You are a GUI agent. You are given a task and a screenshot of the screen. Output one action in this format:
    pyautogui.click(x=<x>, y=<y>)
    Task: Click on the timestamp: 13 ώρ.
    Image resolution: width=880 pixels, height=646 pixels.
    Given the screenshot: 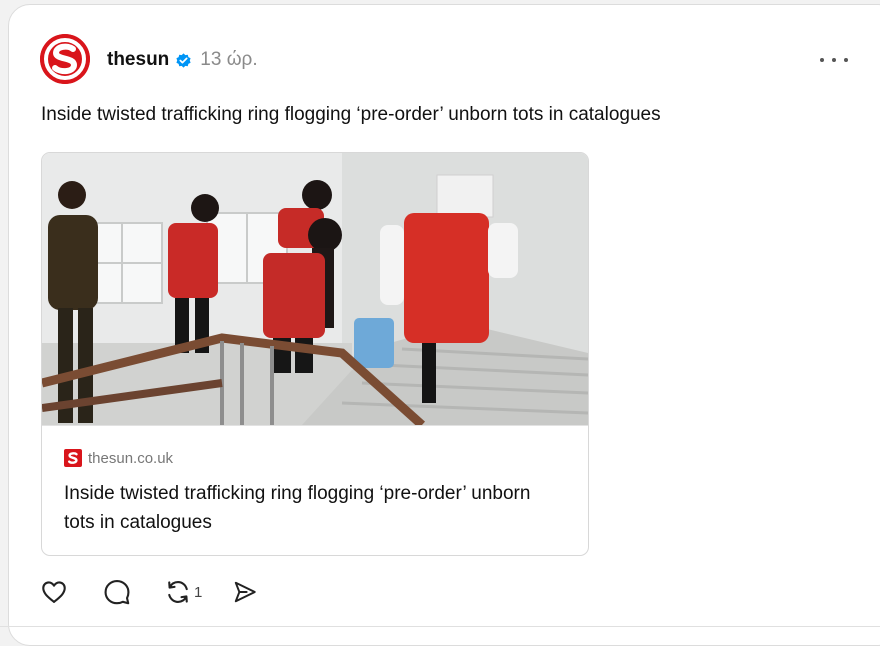 What is the action you would take?
    pyautogui.click(x=228, y=60)
    